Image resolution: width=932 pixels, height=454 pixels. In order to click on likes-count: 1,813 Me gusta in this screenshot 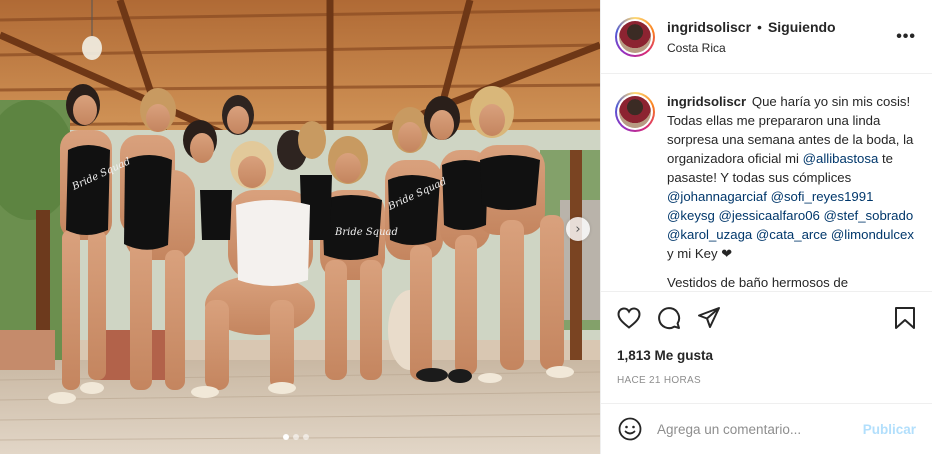, I will do `click(665, 355)`.